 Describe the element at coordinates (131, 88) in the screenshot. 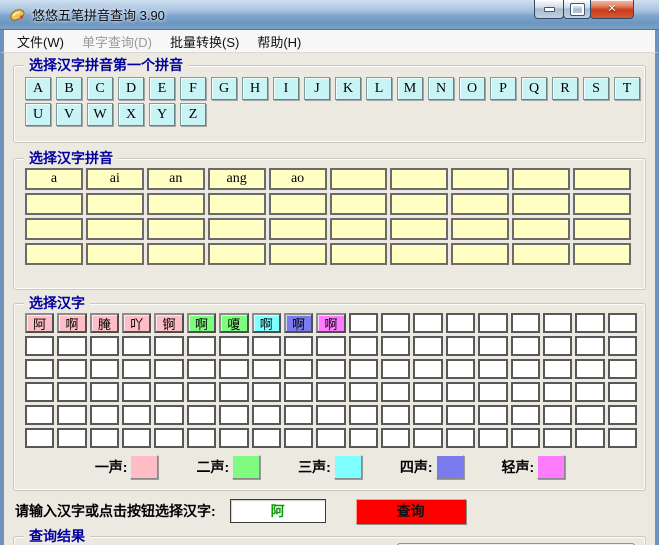

I see `pinyin-letter-button-D: D` at that location.